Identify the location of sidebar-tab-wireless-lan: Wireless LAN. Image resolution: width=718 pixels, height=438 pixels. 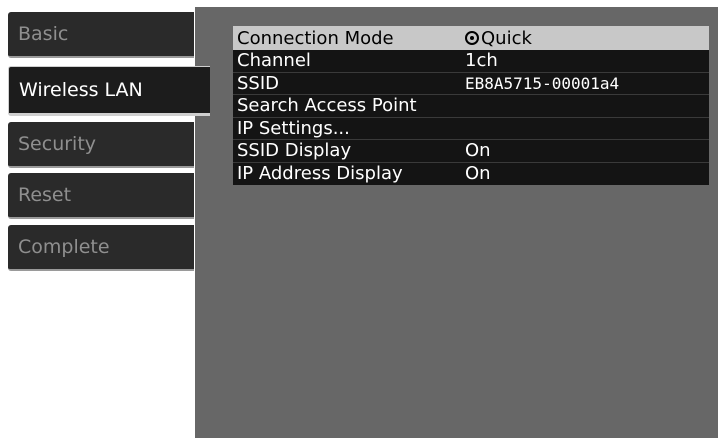
(109, 91).